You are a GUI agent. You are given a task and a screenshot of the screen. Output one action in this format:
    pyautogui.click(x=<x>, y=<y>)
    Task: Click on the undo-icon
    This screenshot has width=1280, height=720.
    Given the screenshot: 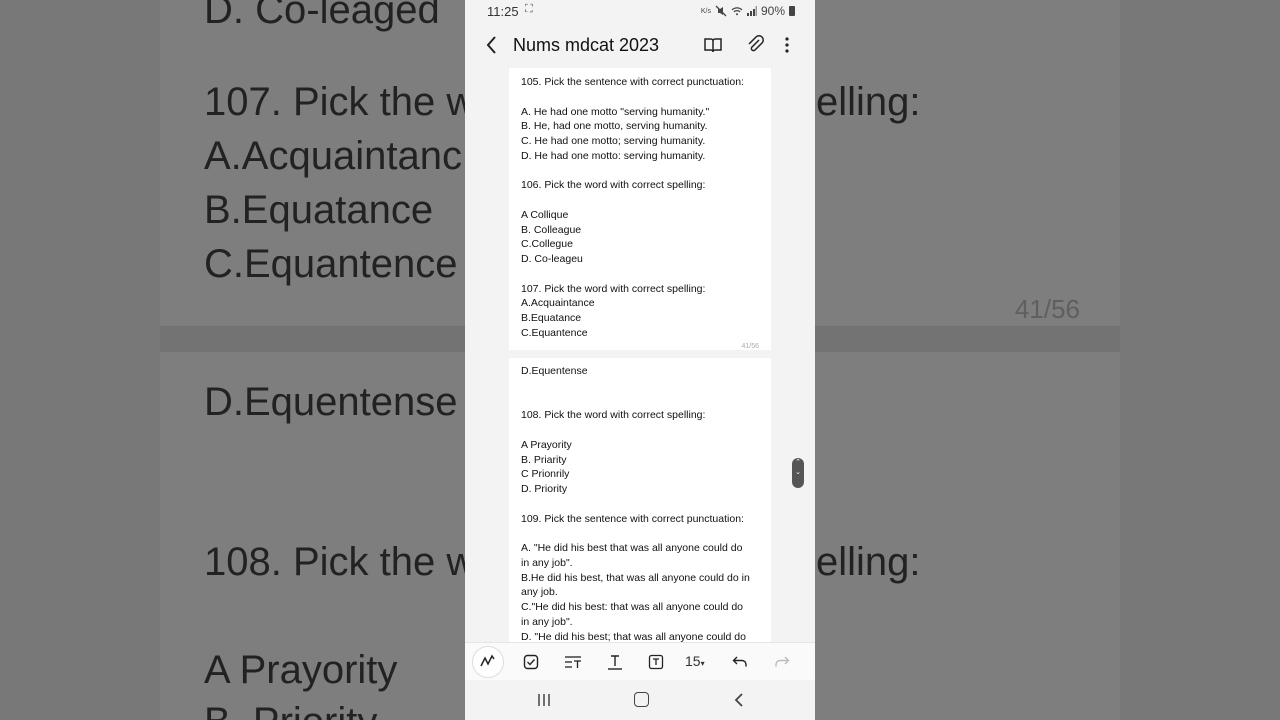 What is the action you would take?
    pyautogui.click(x=739, y=661)
    